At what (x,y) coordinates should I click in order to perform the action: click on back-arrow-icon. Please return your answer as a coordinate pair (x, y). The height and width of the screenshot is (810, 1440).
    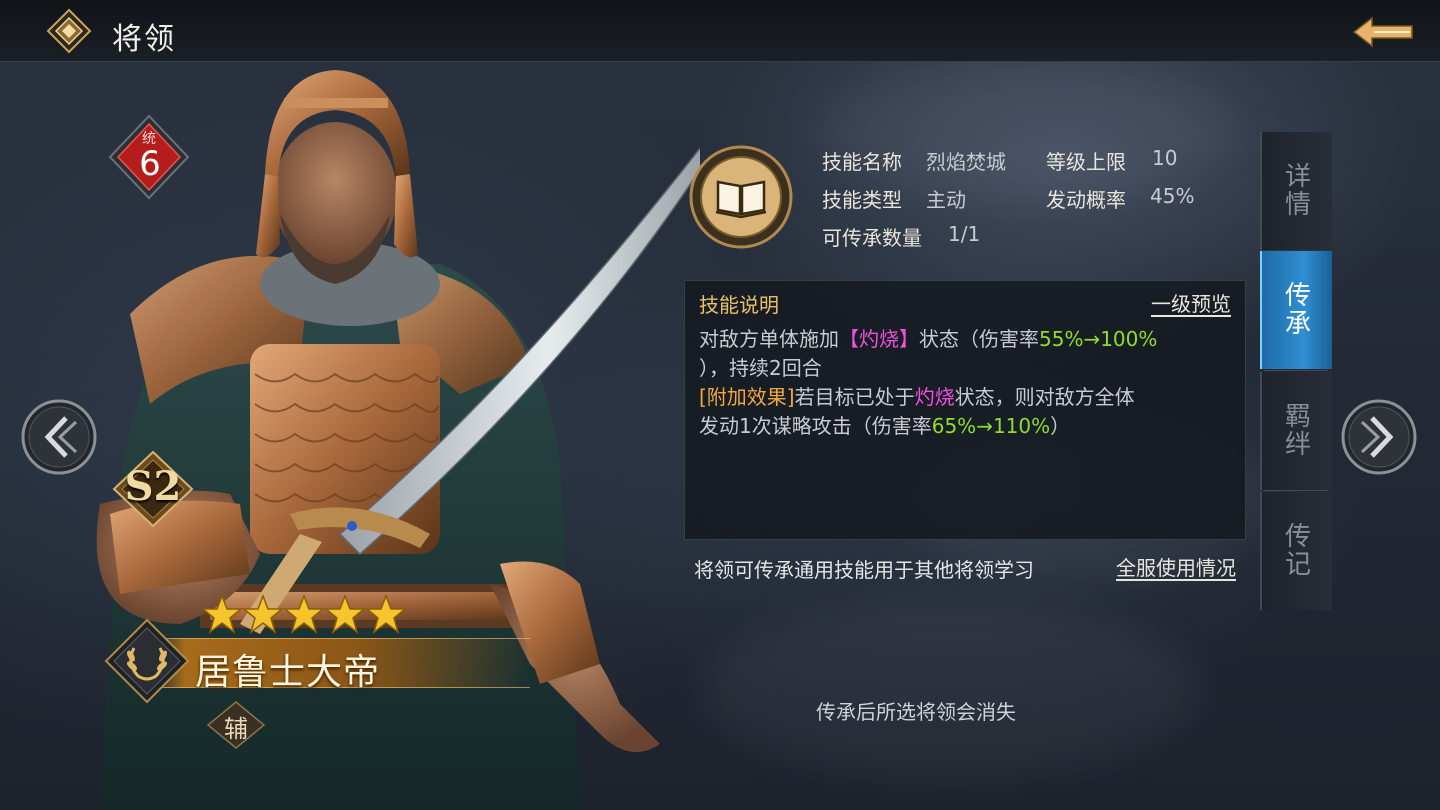
    Looking at the image, I should click on (1383, 32).